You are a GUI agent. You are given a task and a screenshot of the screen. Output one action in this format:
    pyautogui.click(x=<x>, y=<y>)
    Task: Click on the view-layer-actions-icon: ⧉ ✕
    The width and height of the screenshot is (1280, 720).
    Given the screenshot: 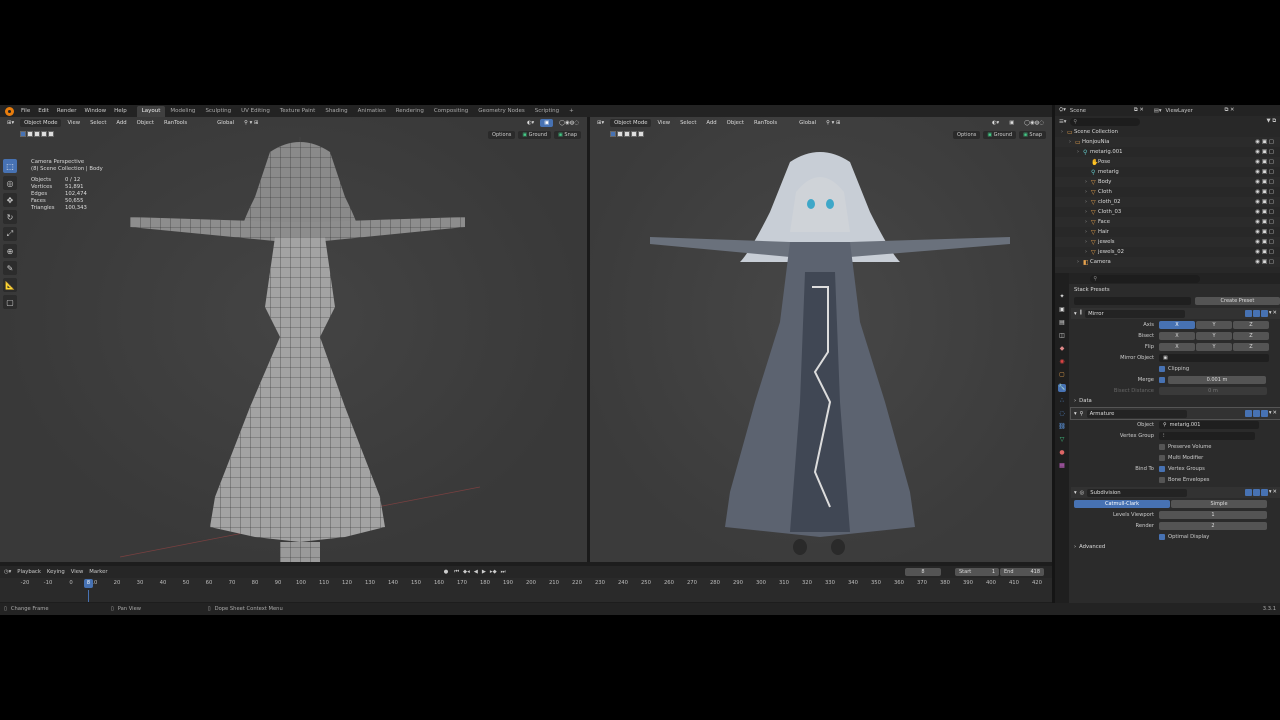 What is the action you would take?
    pyautogui.click(x=1229, y=110)
    